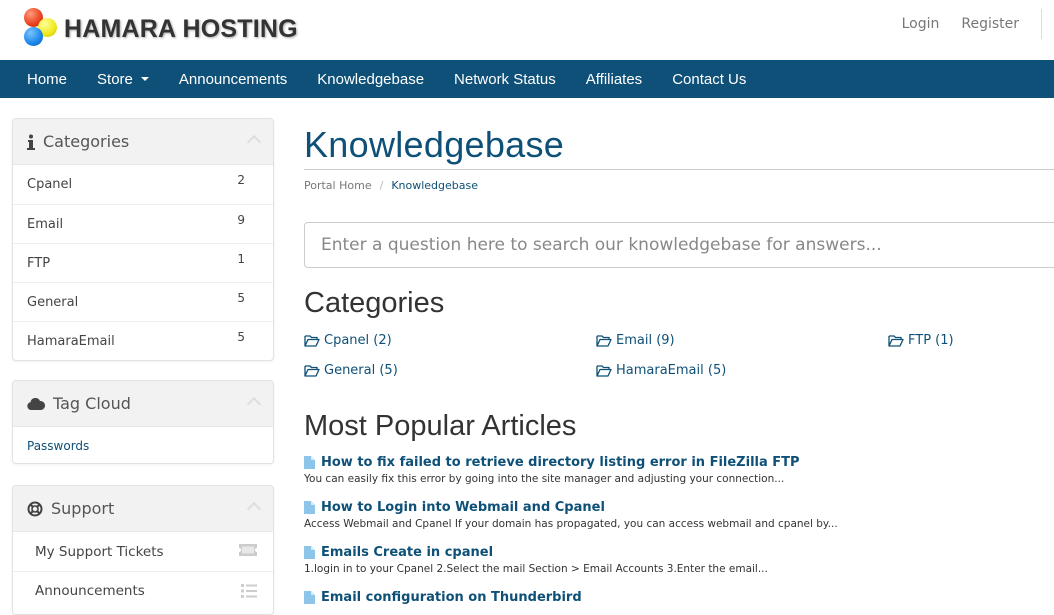  Describe the element at coordinates (143, 301) in the screenshot. I see `category-item: General 5` at that location.